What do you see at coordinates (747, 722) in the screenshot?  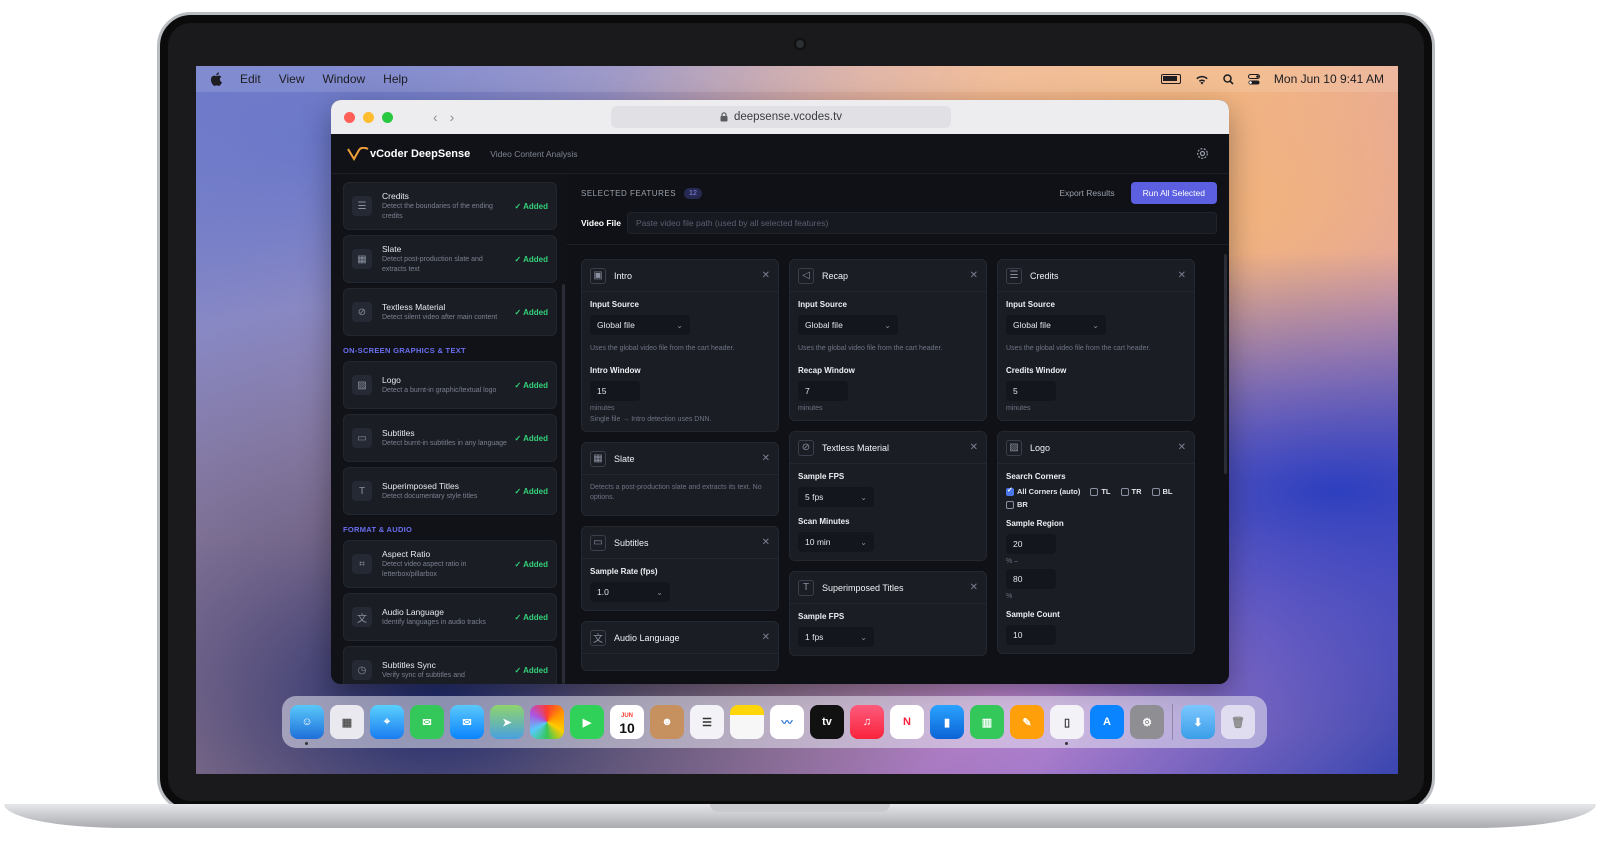 I see `notes-icon` at bounding box center [747, 722].